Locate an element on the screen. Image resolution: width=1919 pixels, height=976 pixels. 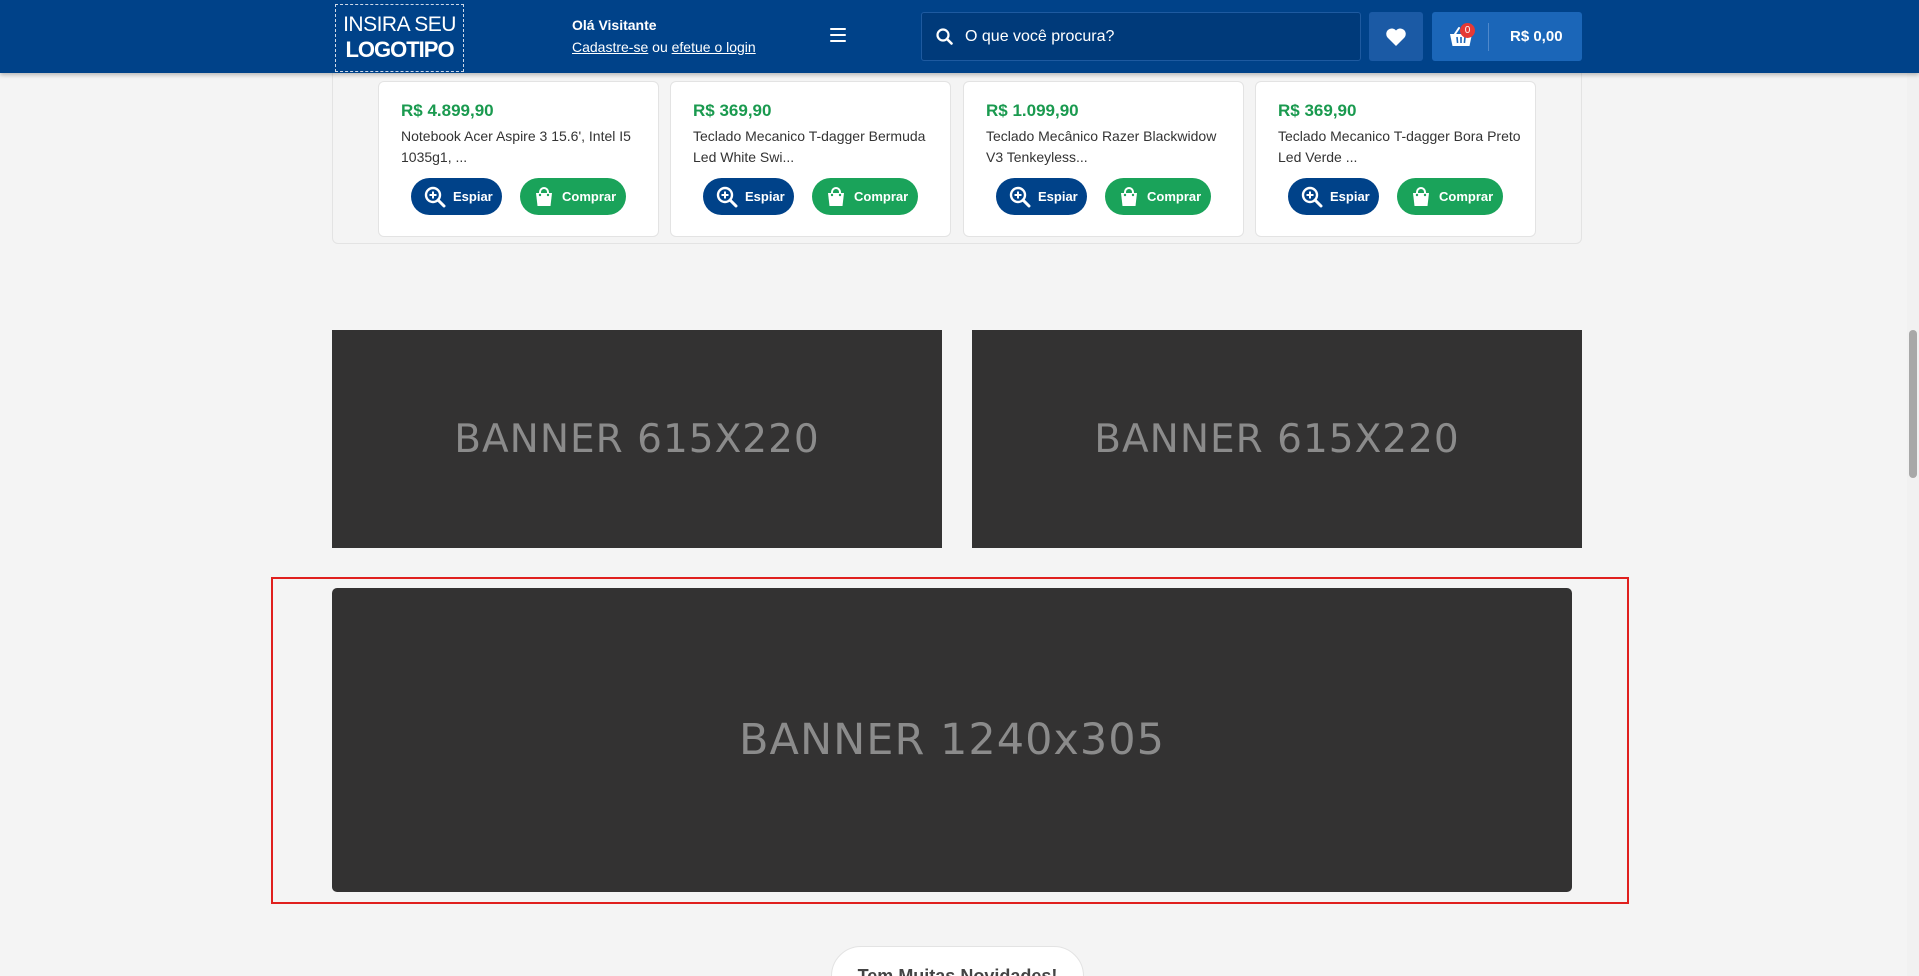
page-scrollbar is located at coordinates (1913, 488).